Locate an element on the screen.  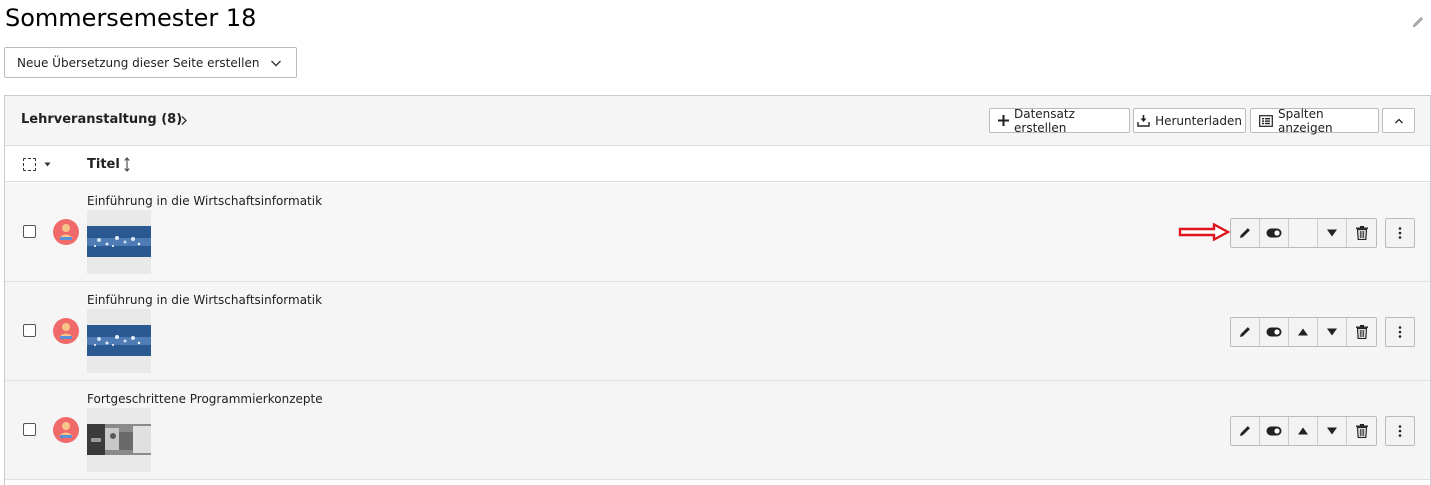
download-icon is located at coordinates (1143, 120).